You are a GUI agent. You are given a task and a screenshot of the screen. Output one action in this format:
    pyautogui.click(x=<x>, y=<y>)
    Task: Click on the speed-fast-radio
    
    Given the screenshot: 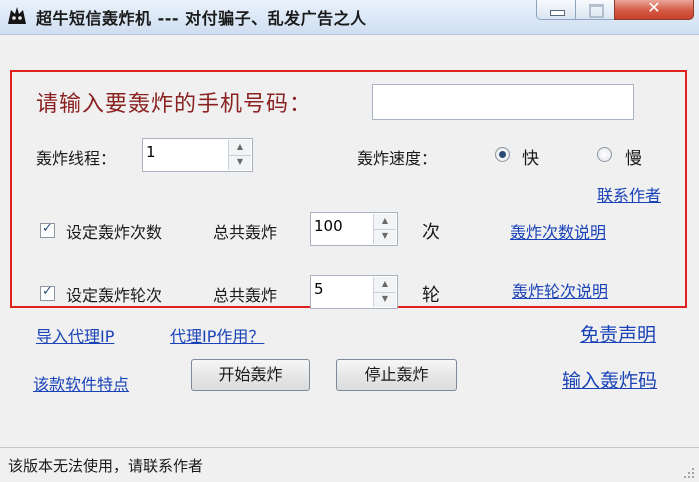 What is the action you would take?
    pyautogui.click(x=502, y=154)
    